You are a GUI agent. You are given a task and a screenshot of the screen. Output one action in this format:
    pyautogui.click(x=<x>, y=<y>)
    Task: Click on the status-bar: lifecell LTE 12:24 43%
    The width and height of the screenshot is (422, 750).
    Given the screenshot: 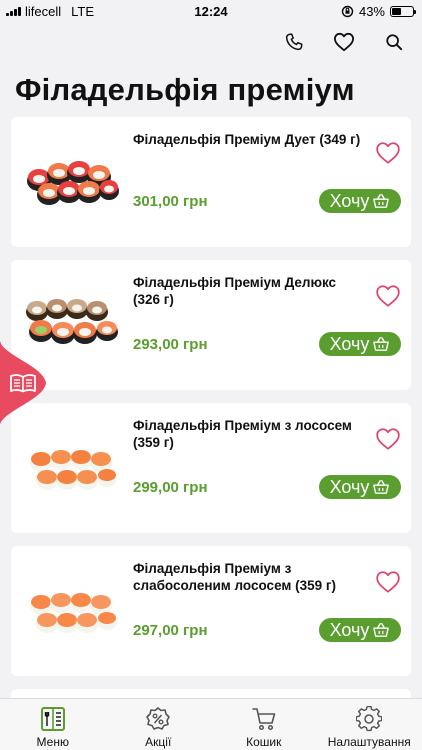 What is the action you would take?
    pyautogui.click(x=211, y=11)
    